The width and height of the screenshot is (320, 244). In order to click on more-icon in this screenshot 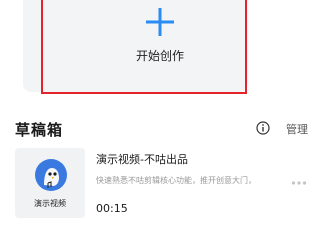, I will do `click(299, 183)`.